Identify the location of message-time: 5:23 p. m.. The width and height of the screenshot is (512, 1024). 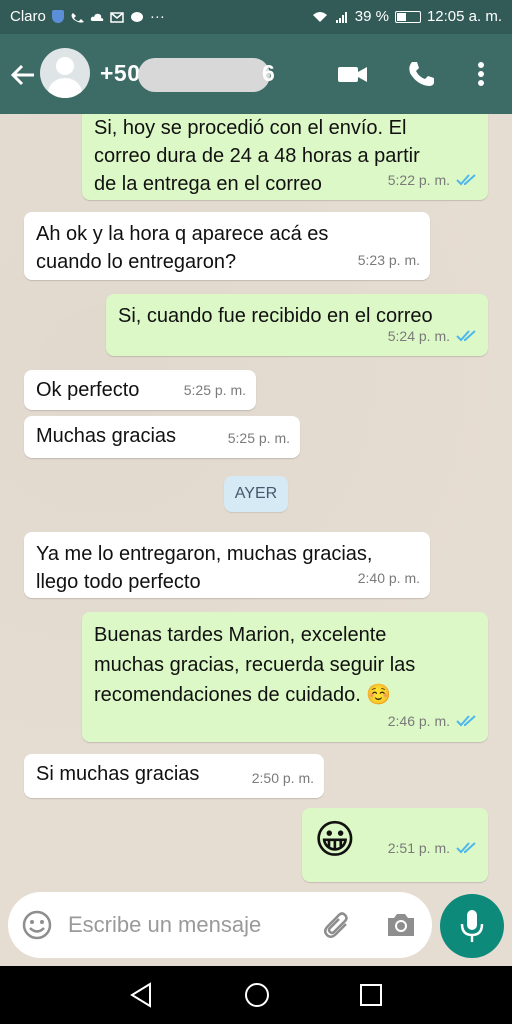
(388, 260).